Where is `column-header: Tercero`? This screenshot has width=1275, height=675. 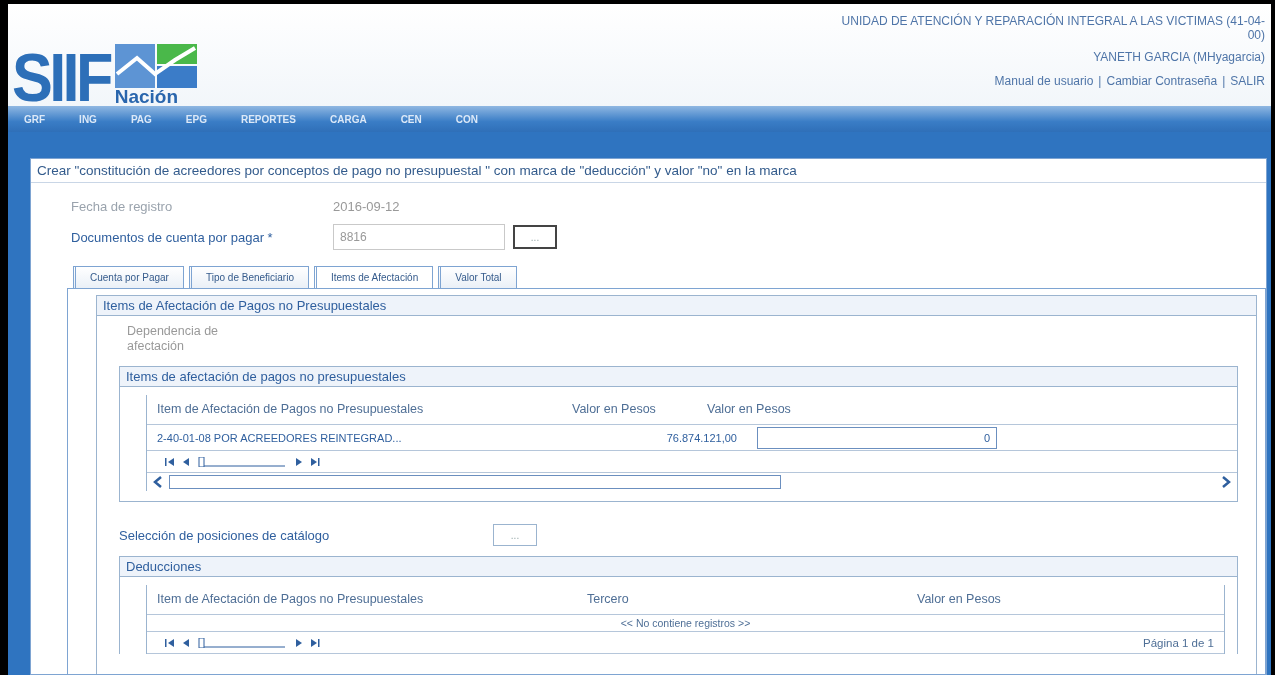 column-header: Tercero is located at coordinates (608, 599).